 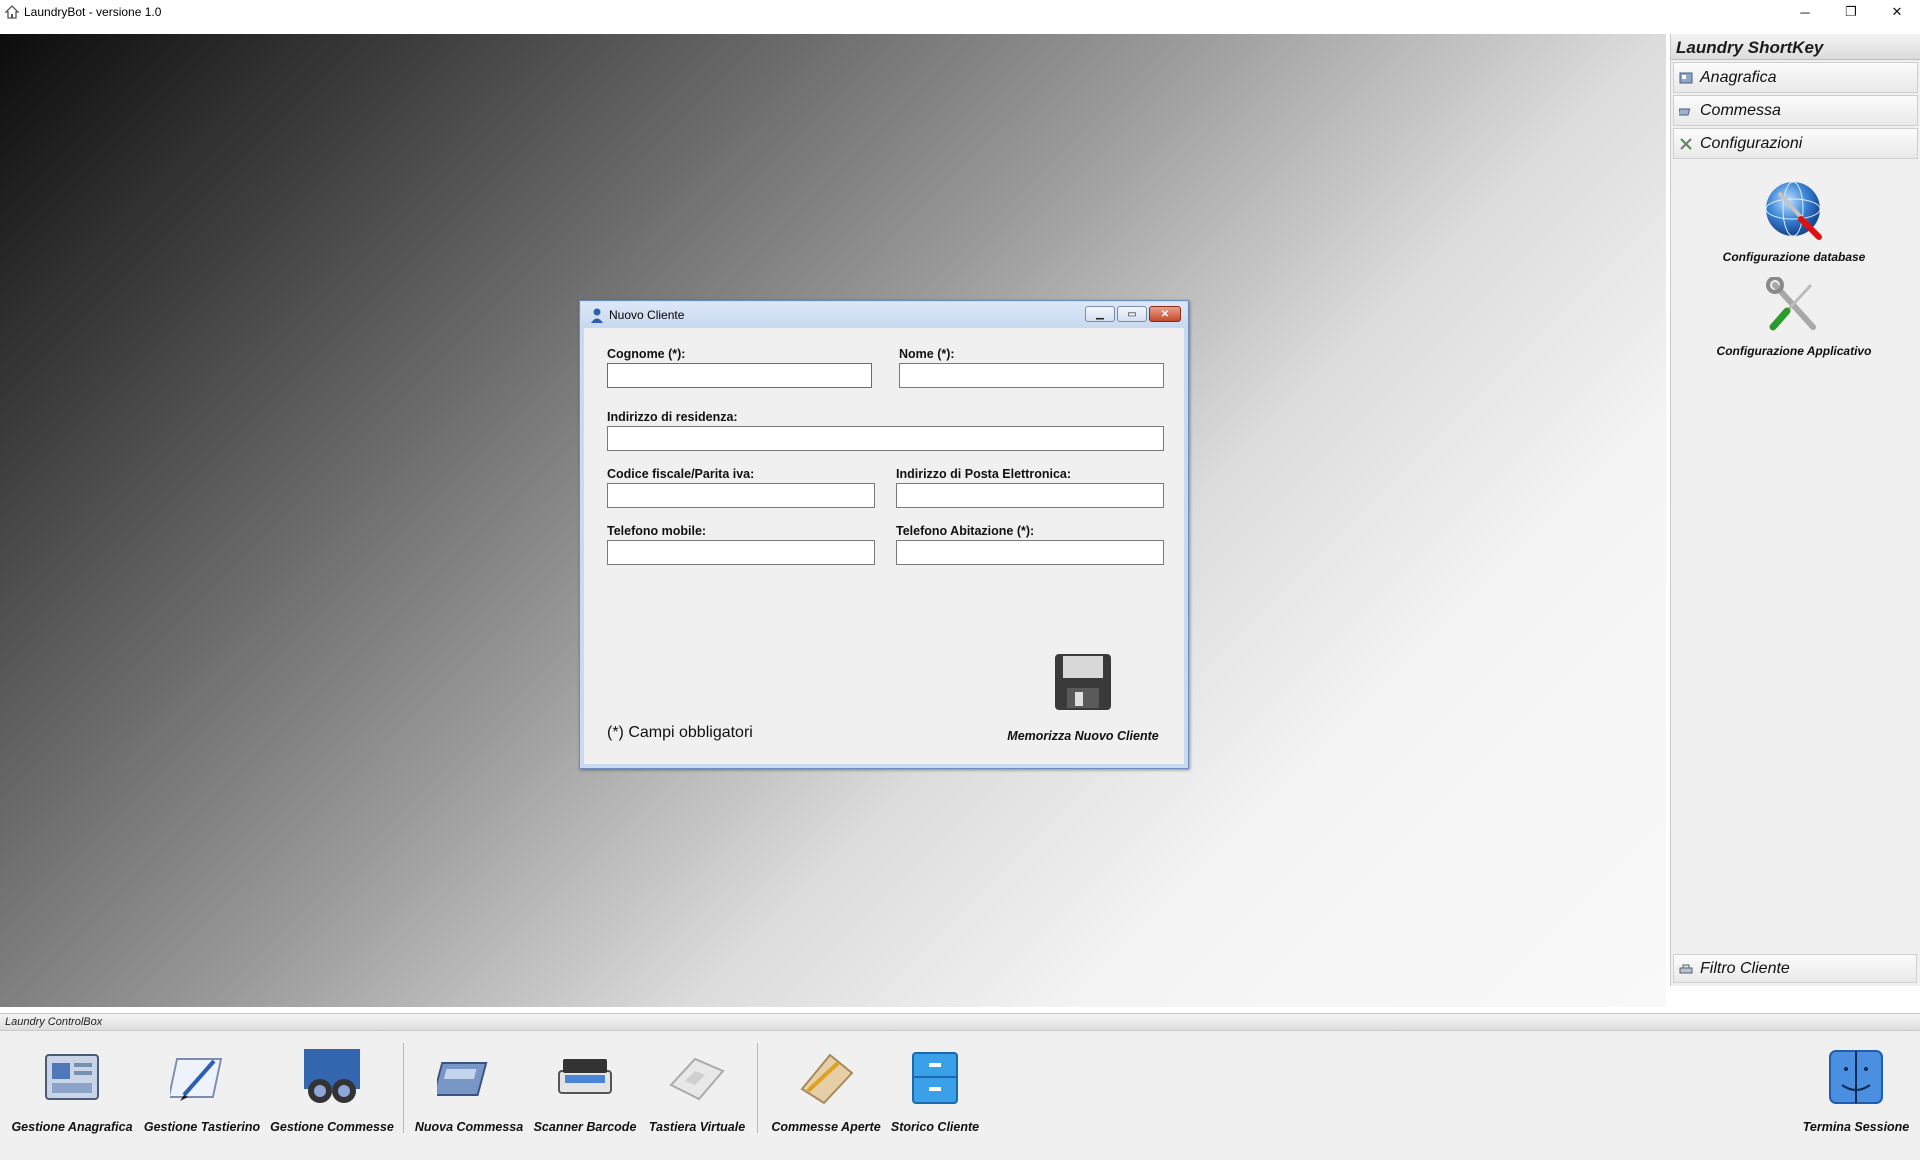 I want to click on user-icon, so click(x=597, y=315).